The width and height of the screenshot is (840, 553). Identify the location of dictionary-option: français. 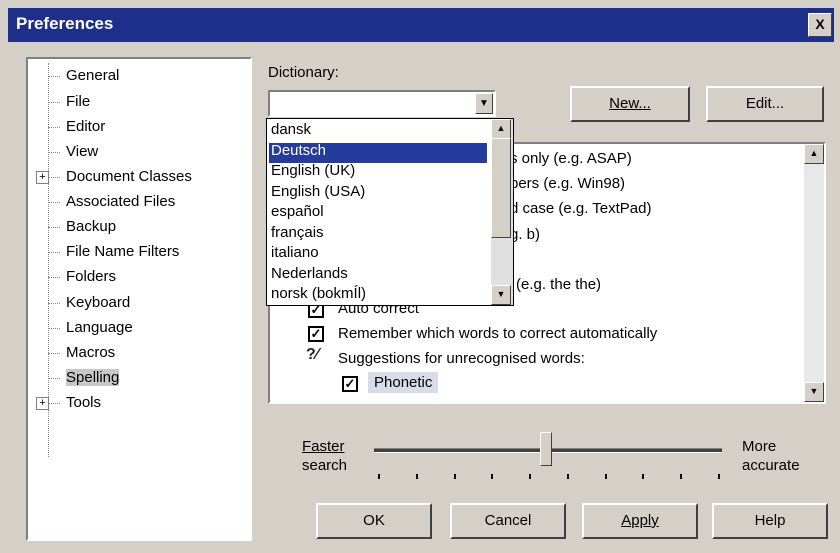
(297, 232).